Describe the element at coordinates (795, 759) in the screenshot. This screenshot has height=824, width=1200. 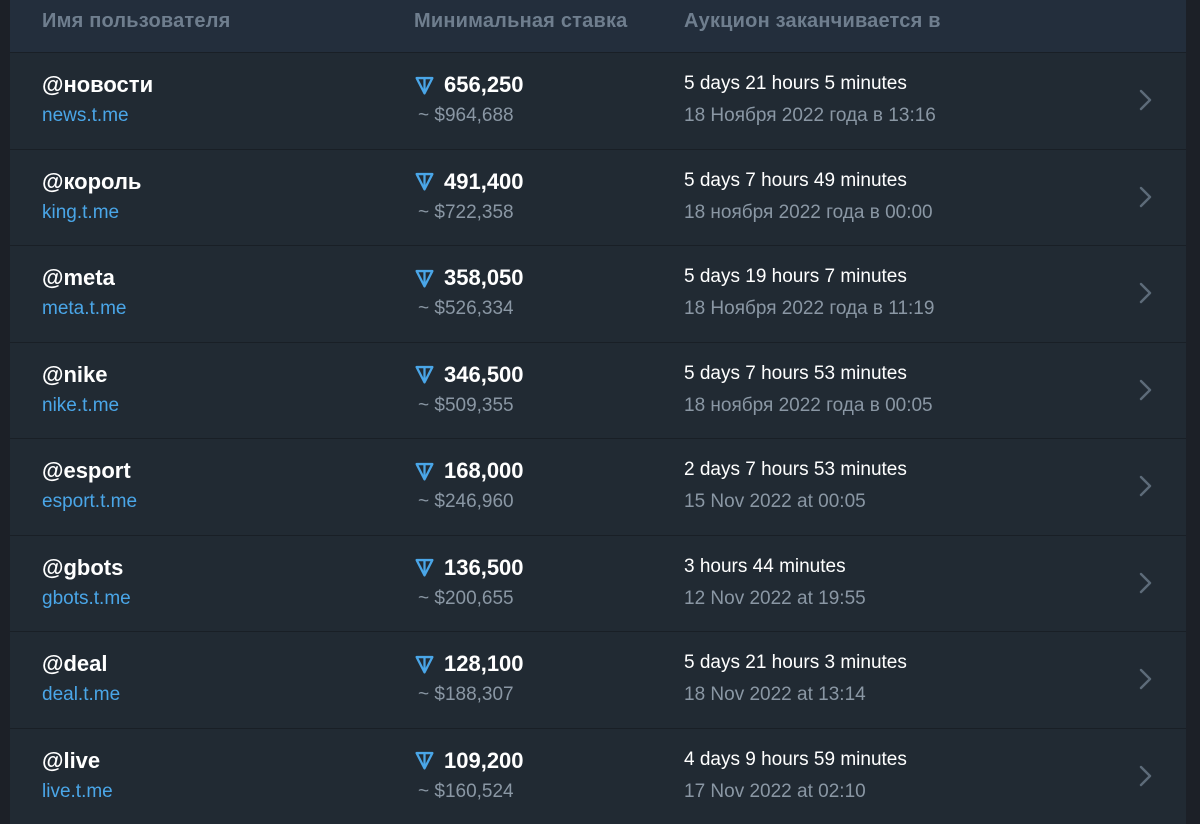
I see `time-remaining: 4 days 9 hours 59 minutes` at that location.